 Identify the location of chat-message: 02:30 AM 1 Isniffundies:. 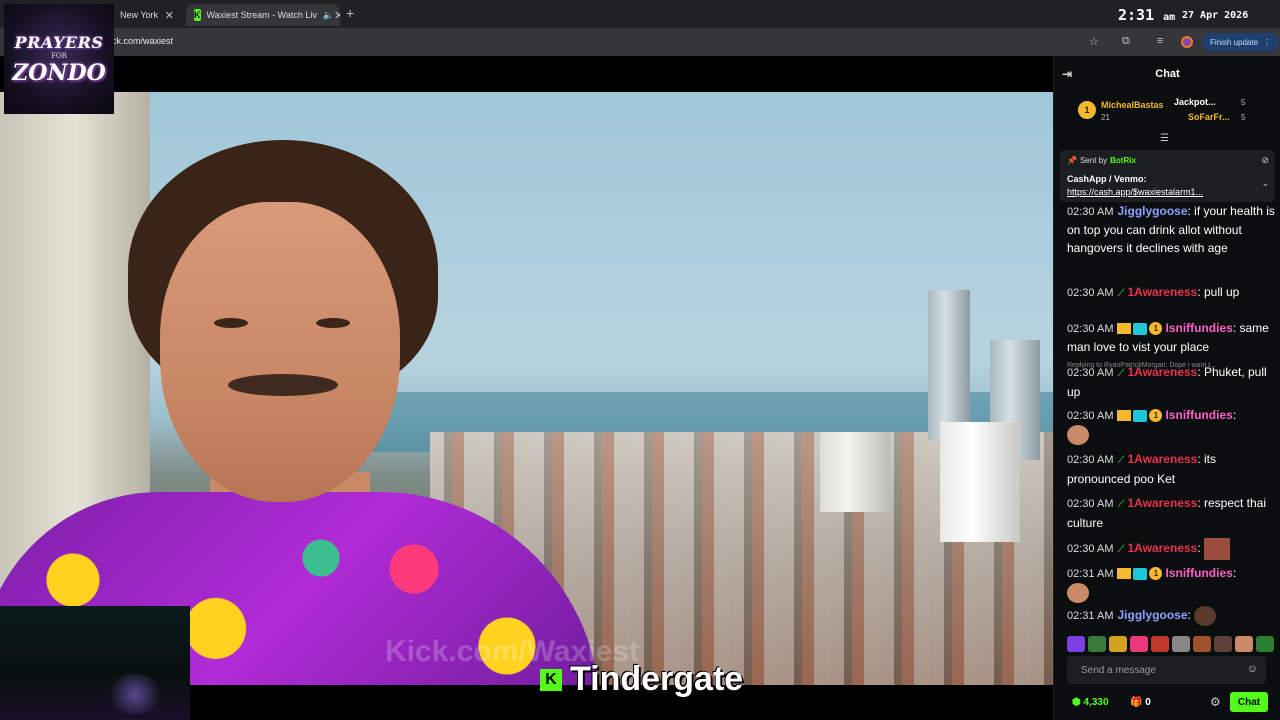
(1172, 425).